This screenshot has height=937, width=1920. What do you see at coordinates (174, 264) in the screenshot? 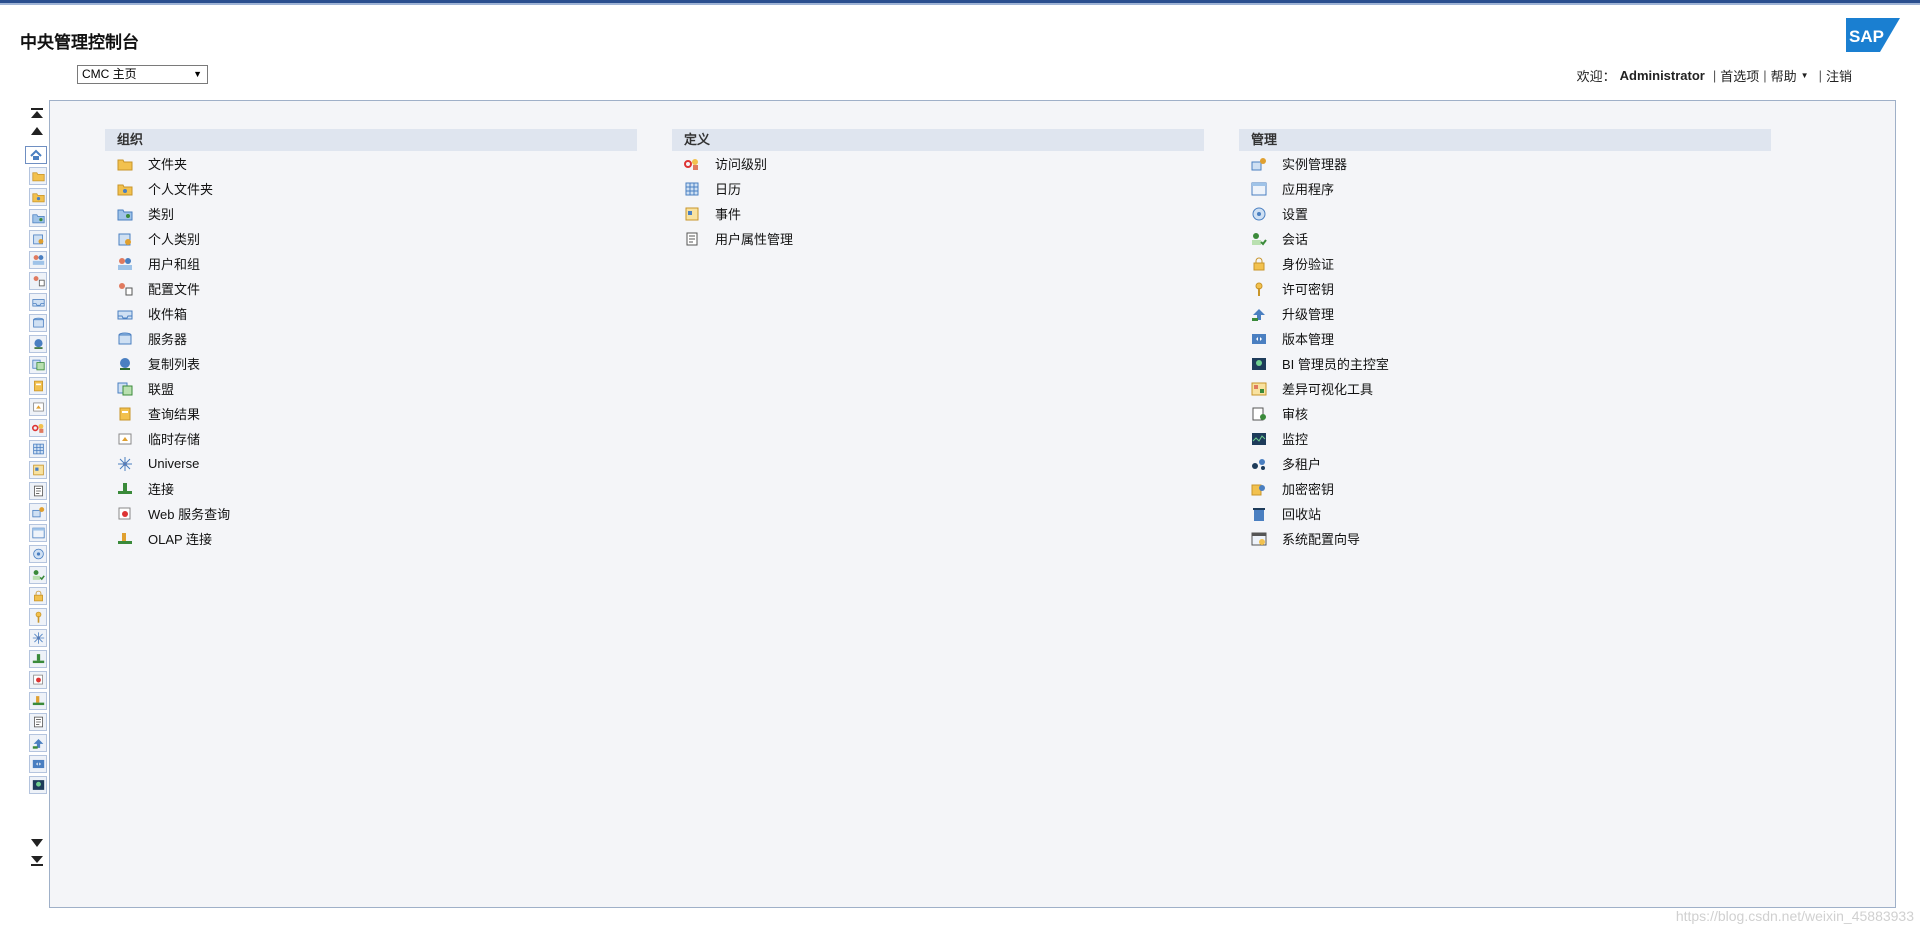
I see `organize-item-label: 用户和组` at bounding box center [174, 264].